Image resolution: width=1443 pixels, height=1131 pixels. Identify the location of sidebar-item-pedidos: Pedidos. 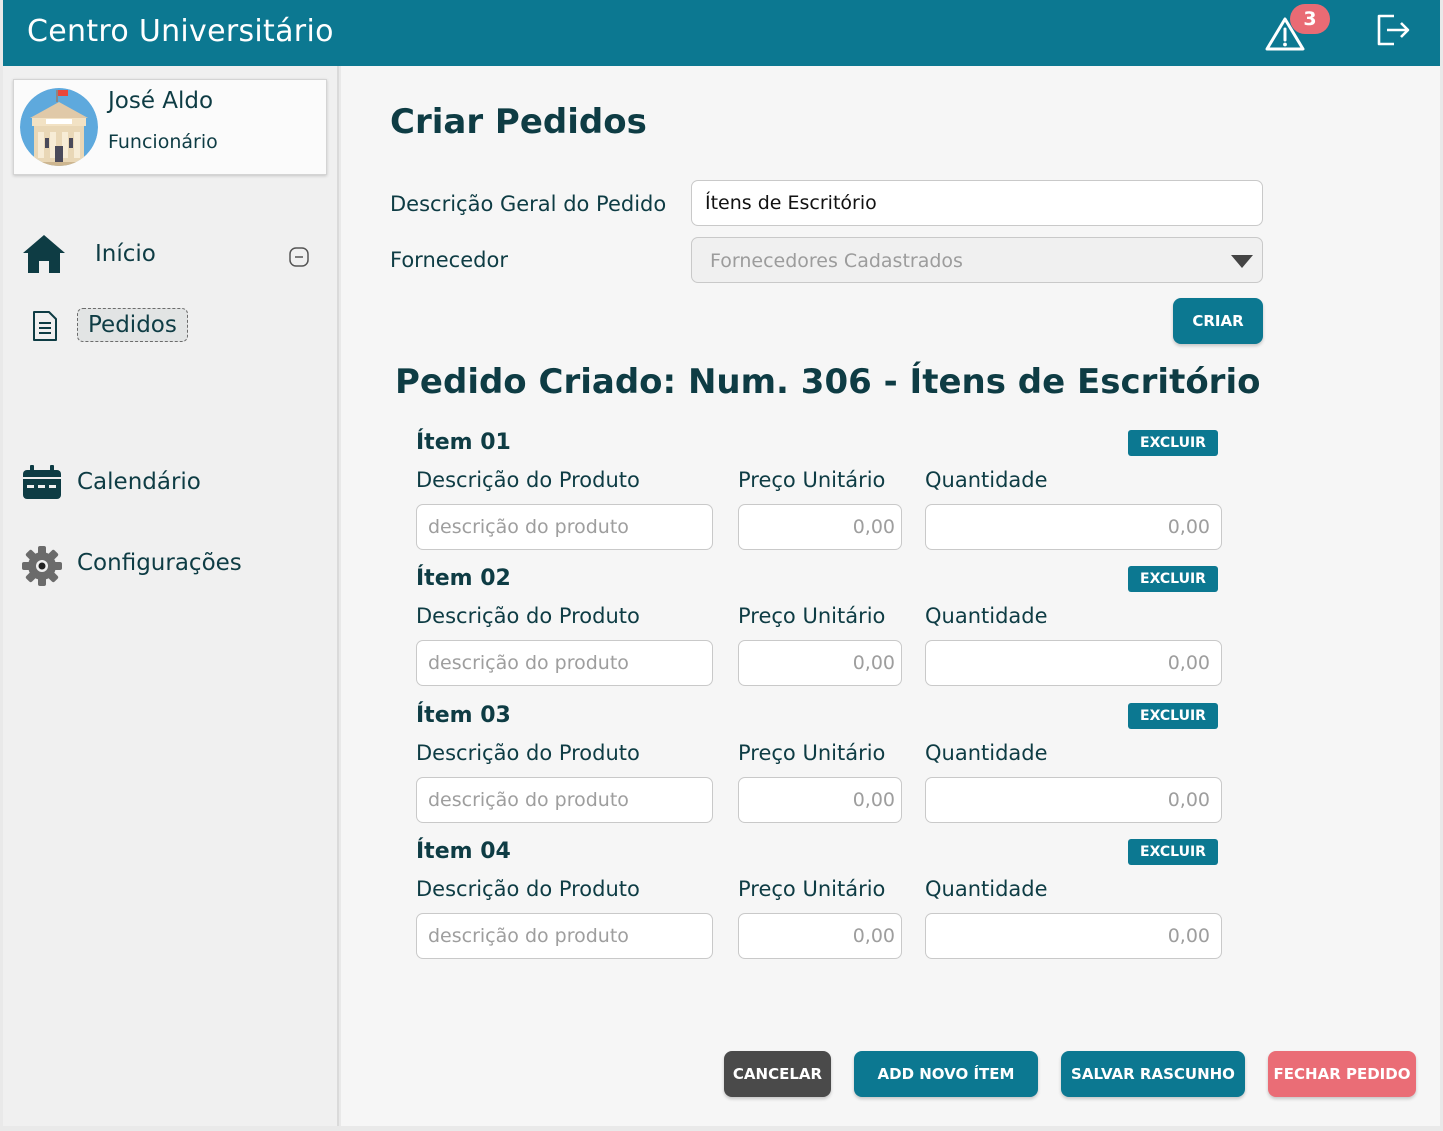
(126, 326).